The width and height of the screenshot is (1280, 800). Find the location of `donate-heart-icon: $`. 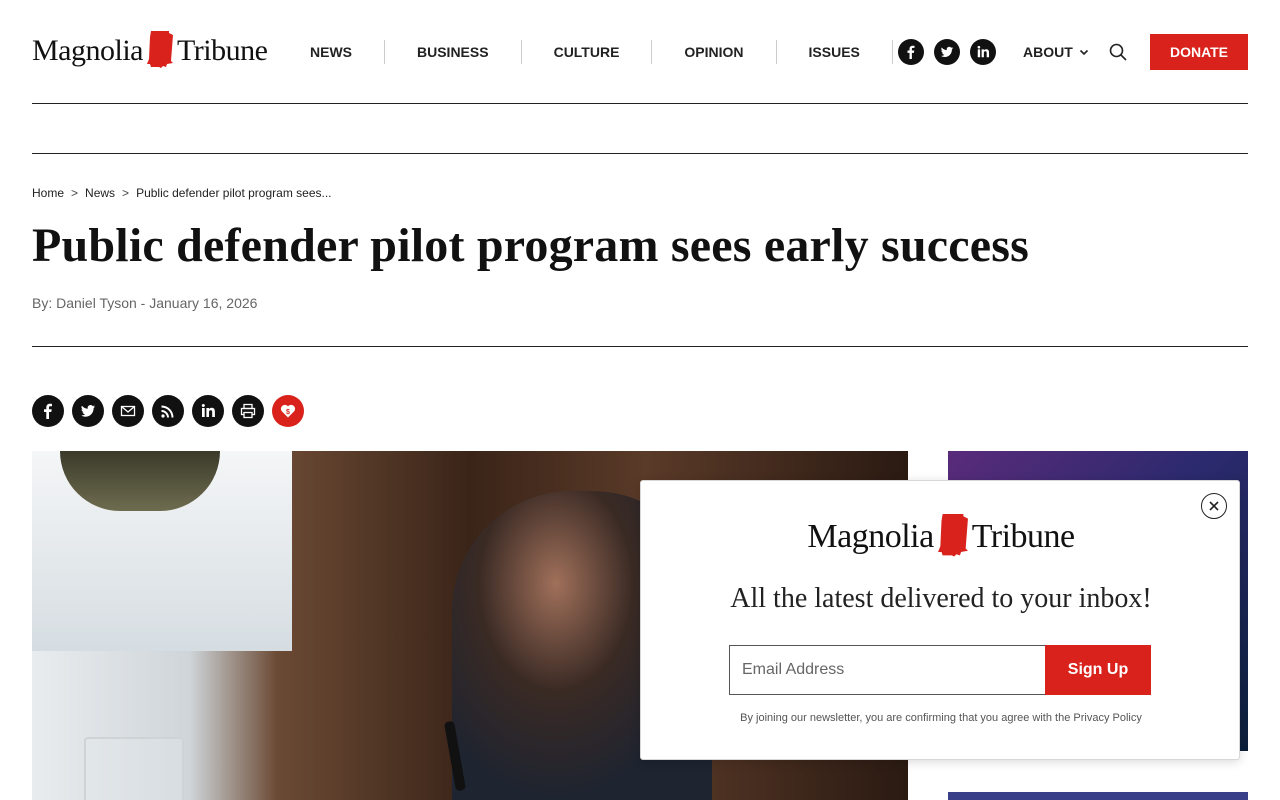

donate-heart-icon: $ is located at coordinates (288, 411).